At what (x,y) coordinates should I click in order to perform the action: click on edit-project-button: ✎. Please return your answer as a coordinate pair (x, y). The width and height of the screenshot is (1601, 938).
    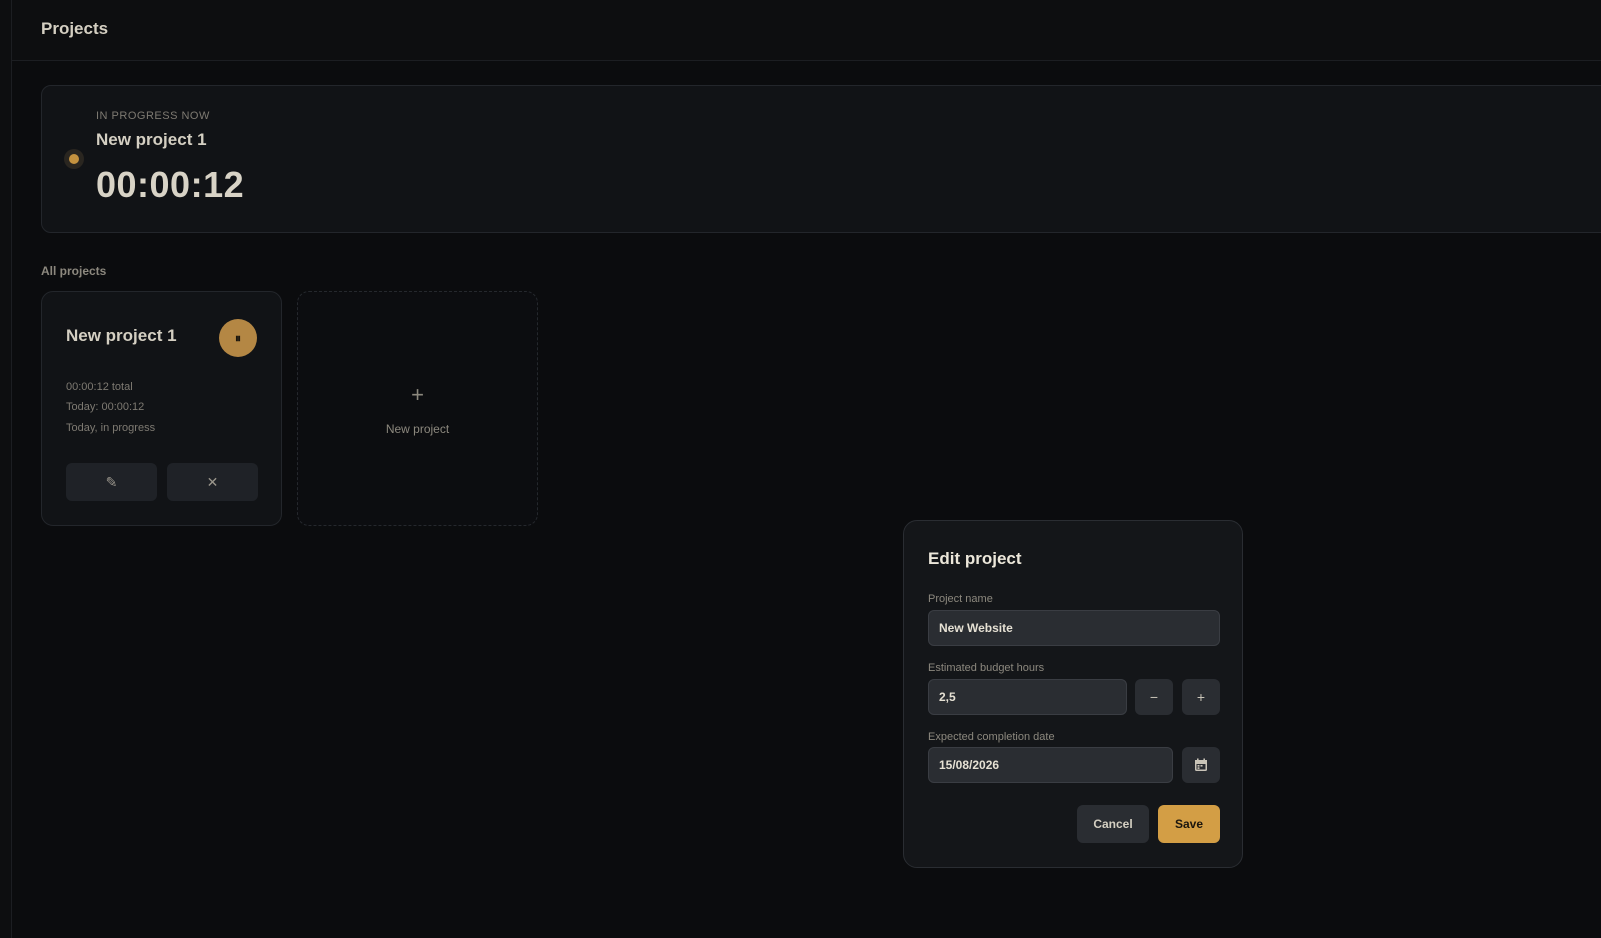
    Looking at the image, I should click on (111, 482).